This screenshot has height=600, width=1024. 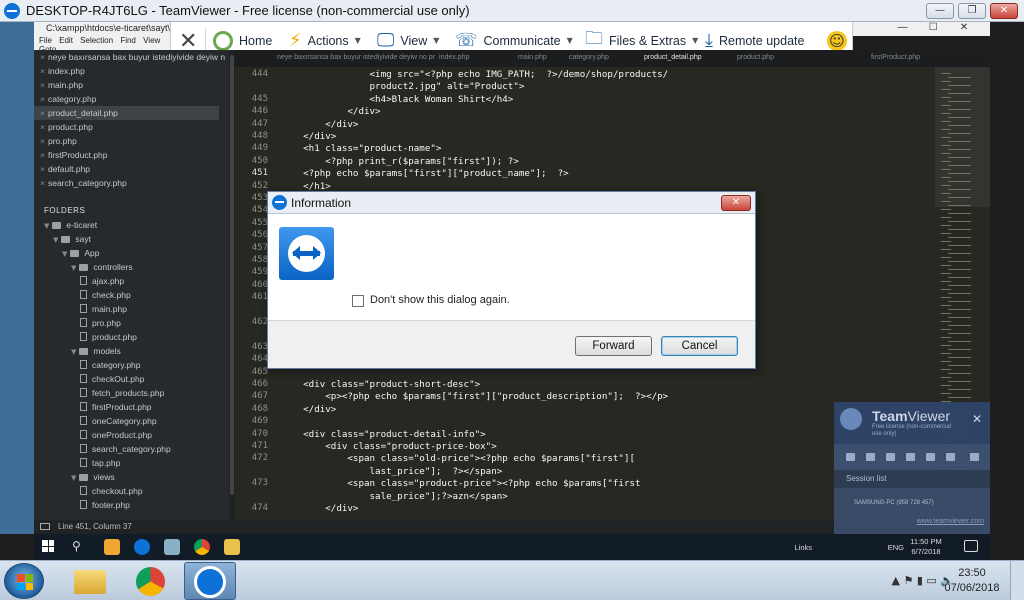 What do you see at coordinates (950, 457) in the screenshot?
I see `files-icon` at bounding box center [950, 457].